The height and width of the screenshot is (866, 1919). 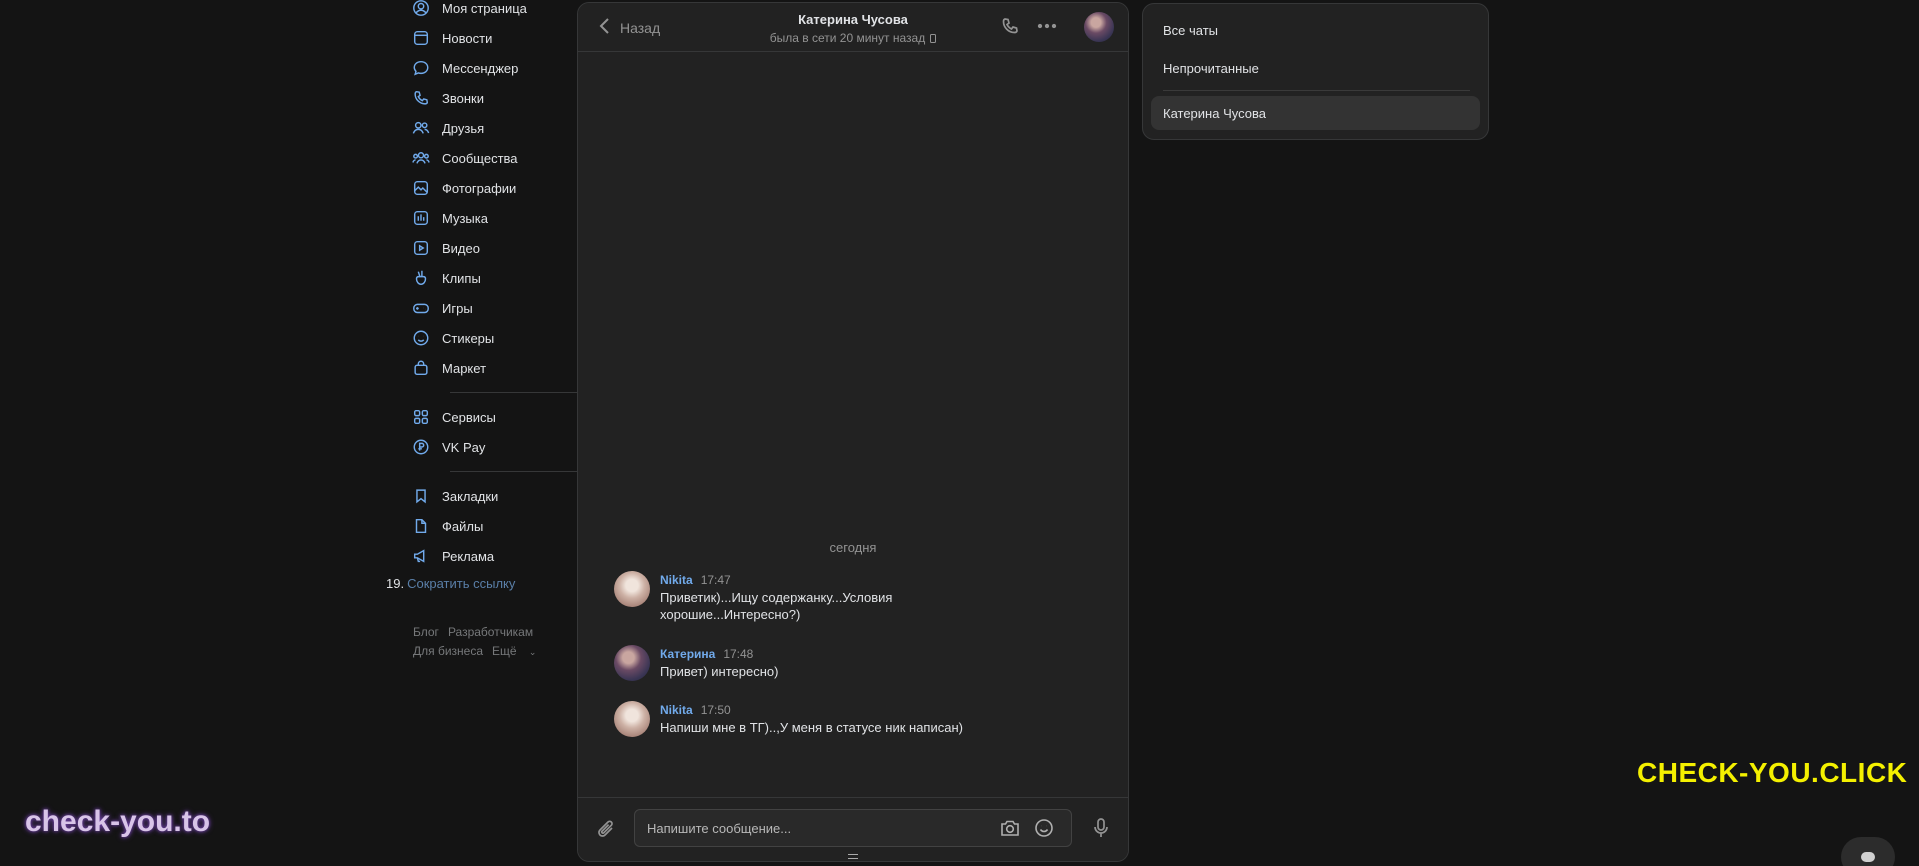 I want to click on footer-links-row-1: Блог Разработчикам, so click(x=477, y=632).